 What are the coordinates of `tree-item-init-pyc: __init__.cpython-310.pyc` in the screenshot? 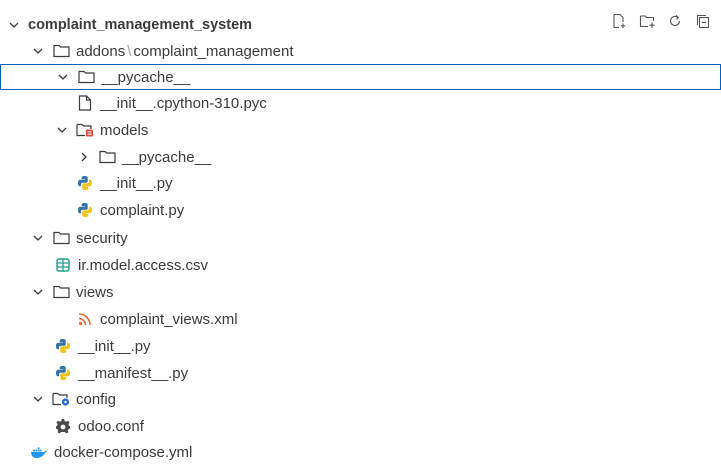 It's located at (360, 103).